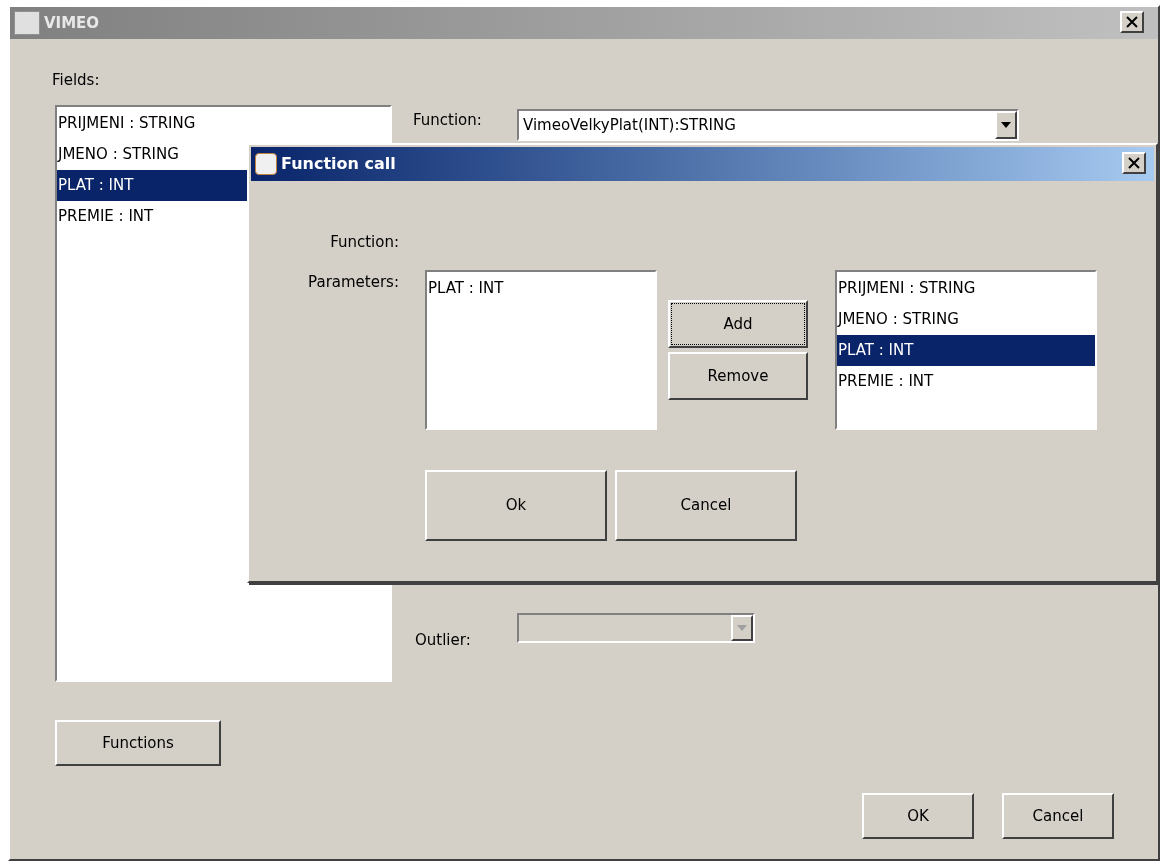 The image size is (1168, 863). What do you see at coordinates (516, 505) in the screenshot?
I see `dialog-button: Ok` at bounding box center [516, 505].